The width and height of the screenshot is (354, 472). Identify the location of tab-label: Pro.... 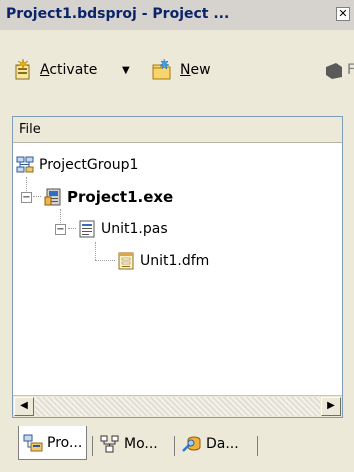
(65, 442).